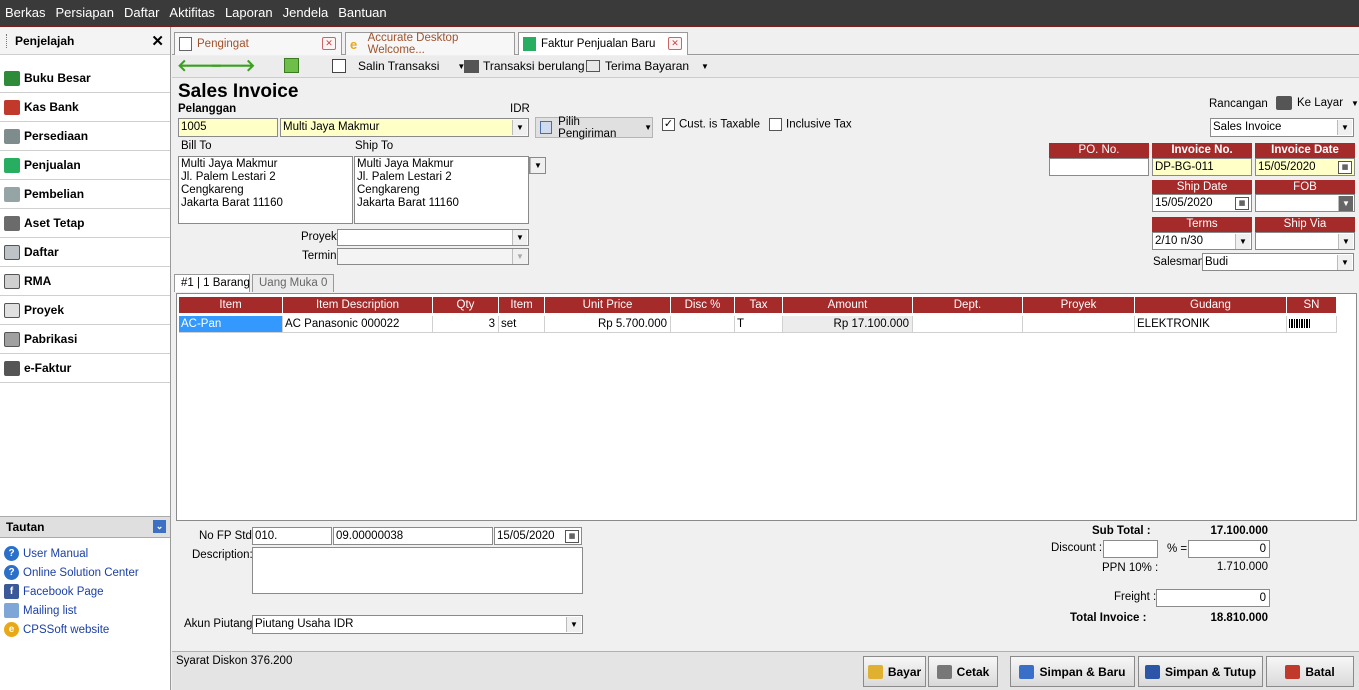 The width and height of the screenshot is (1359, 690). What do you see at coordinates (1312, 305) in the screenshot?
I see `grid-header-sn: SN` at bounding box center [1312, 305].